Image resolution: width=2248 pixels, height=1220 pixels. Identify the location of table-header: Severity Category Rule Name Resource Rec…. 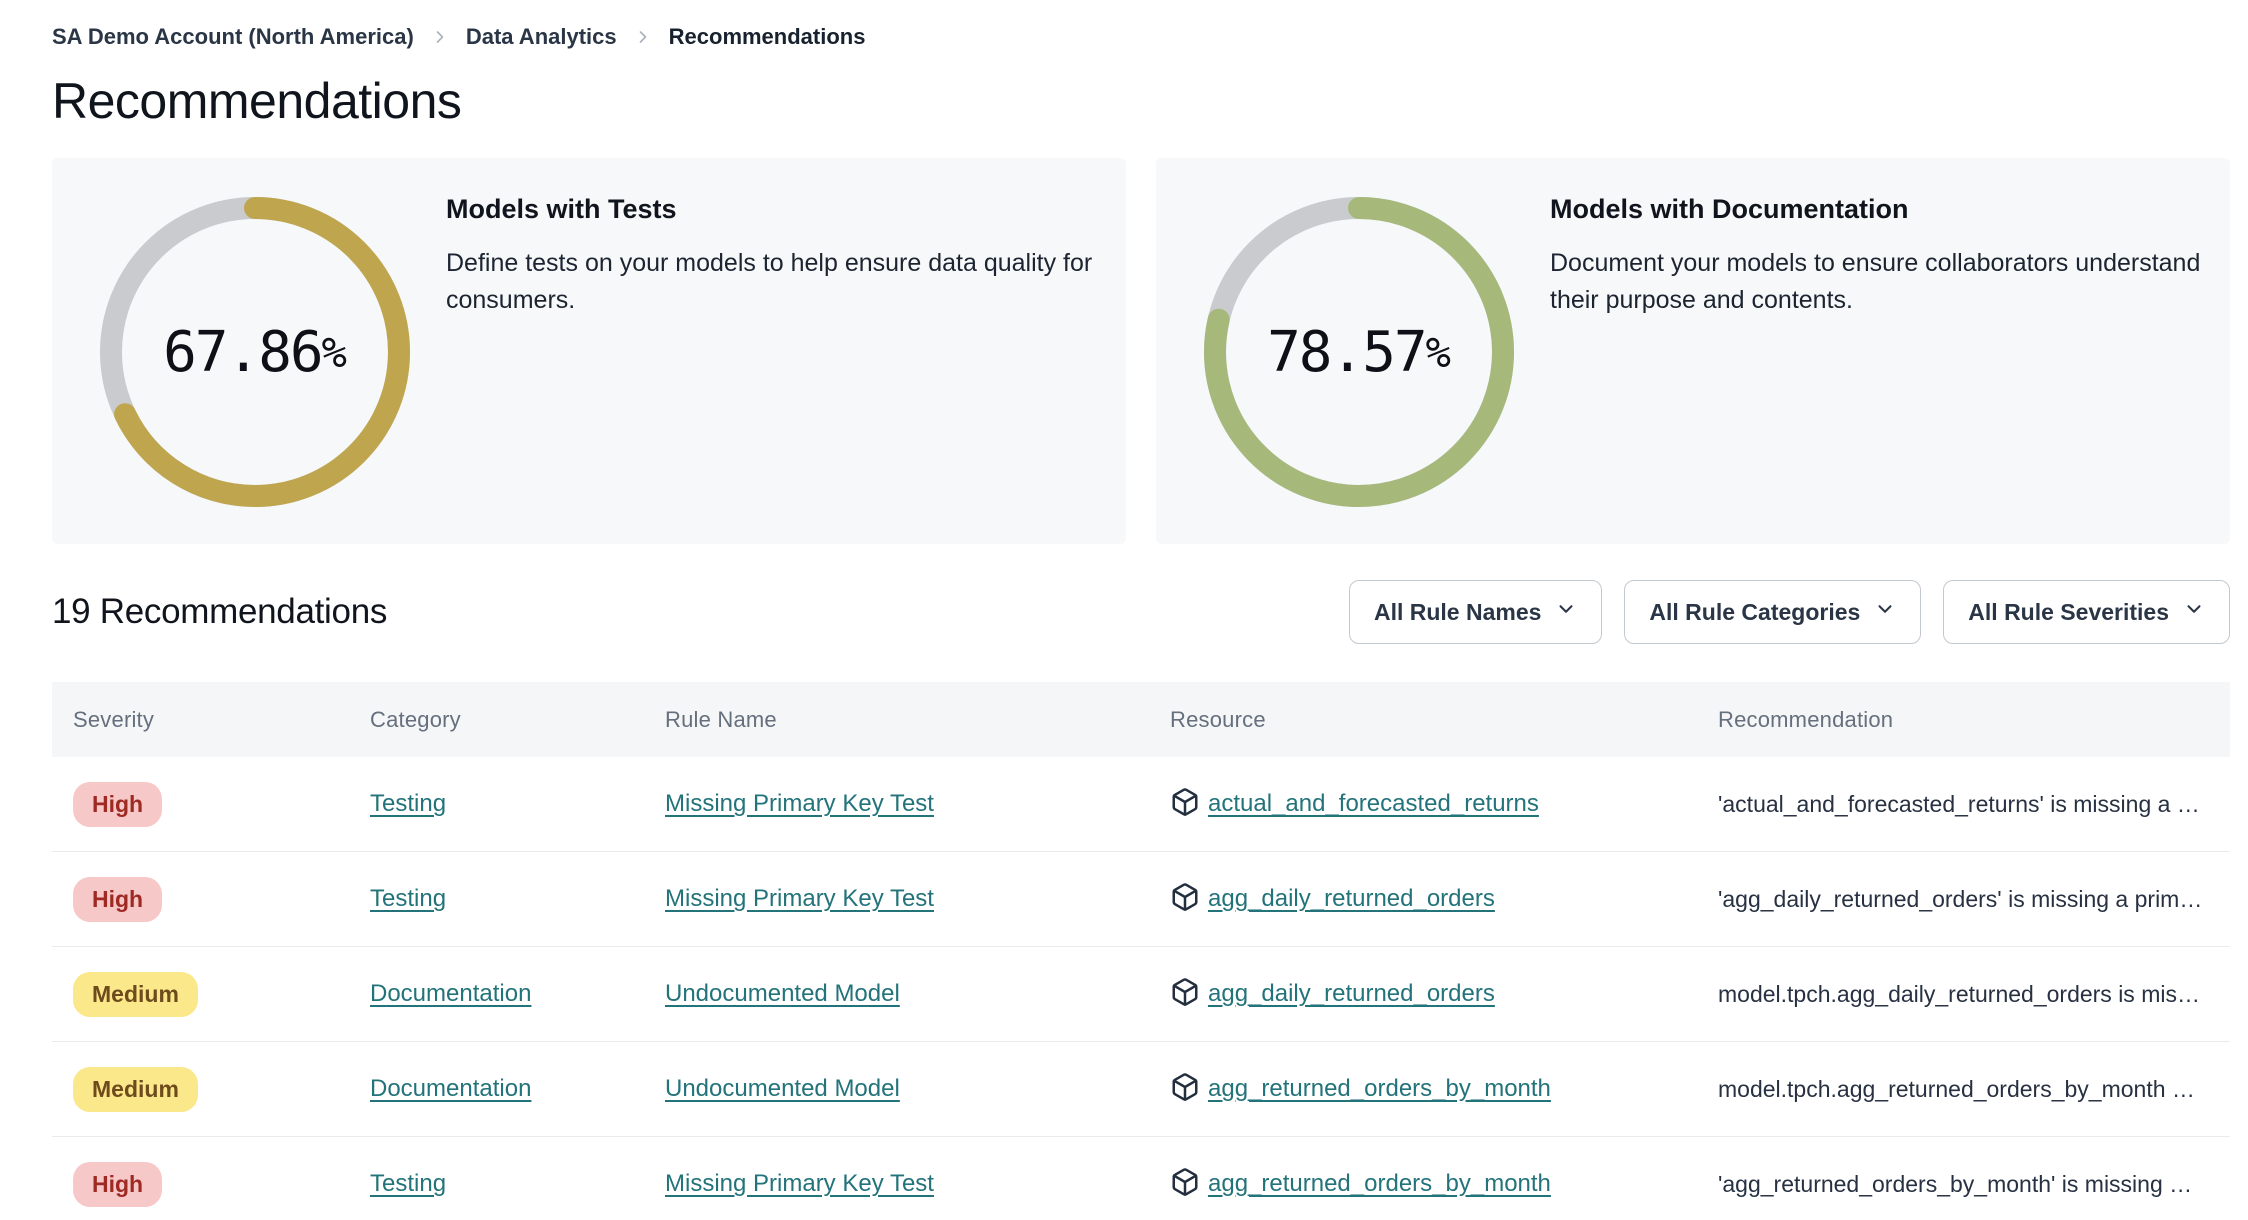
(1141, 719).